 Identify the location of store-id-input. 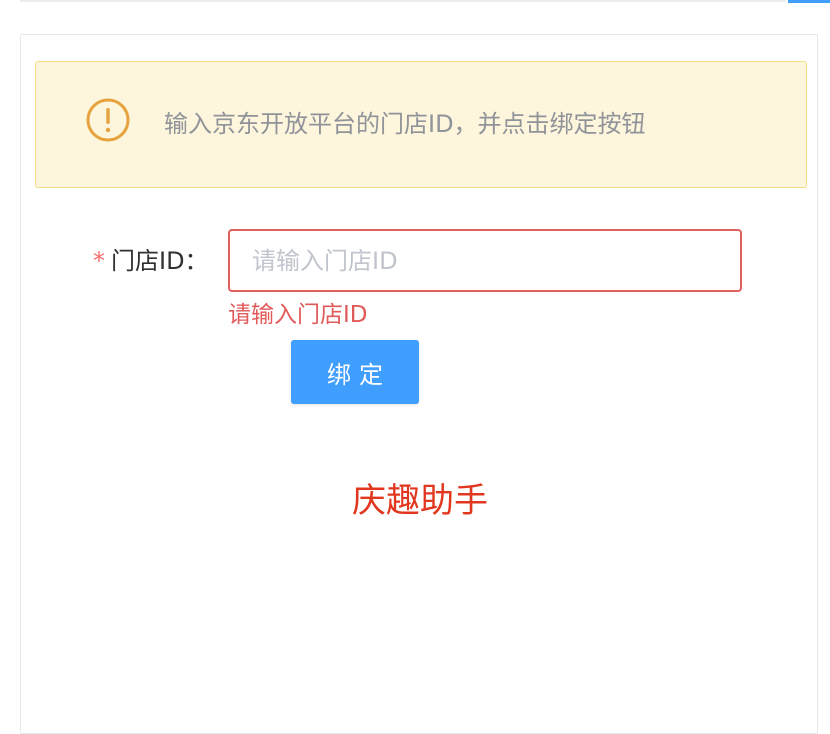
(485, 260).